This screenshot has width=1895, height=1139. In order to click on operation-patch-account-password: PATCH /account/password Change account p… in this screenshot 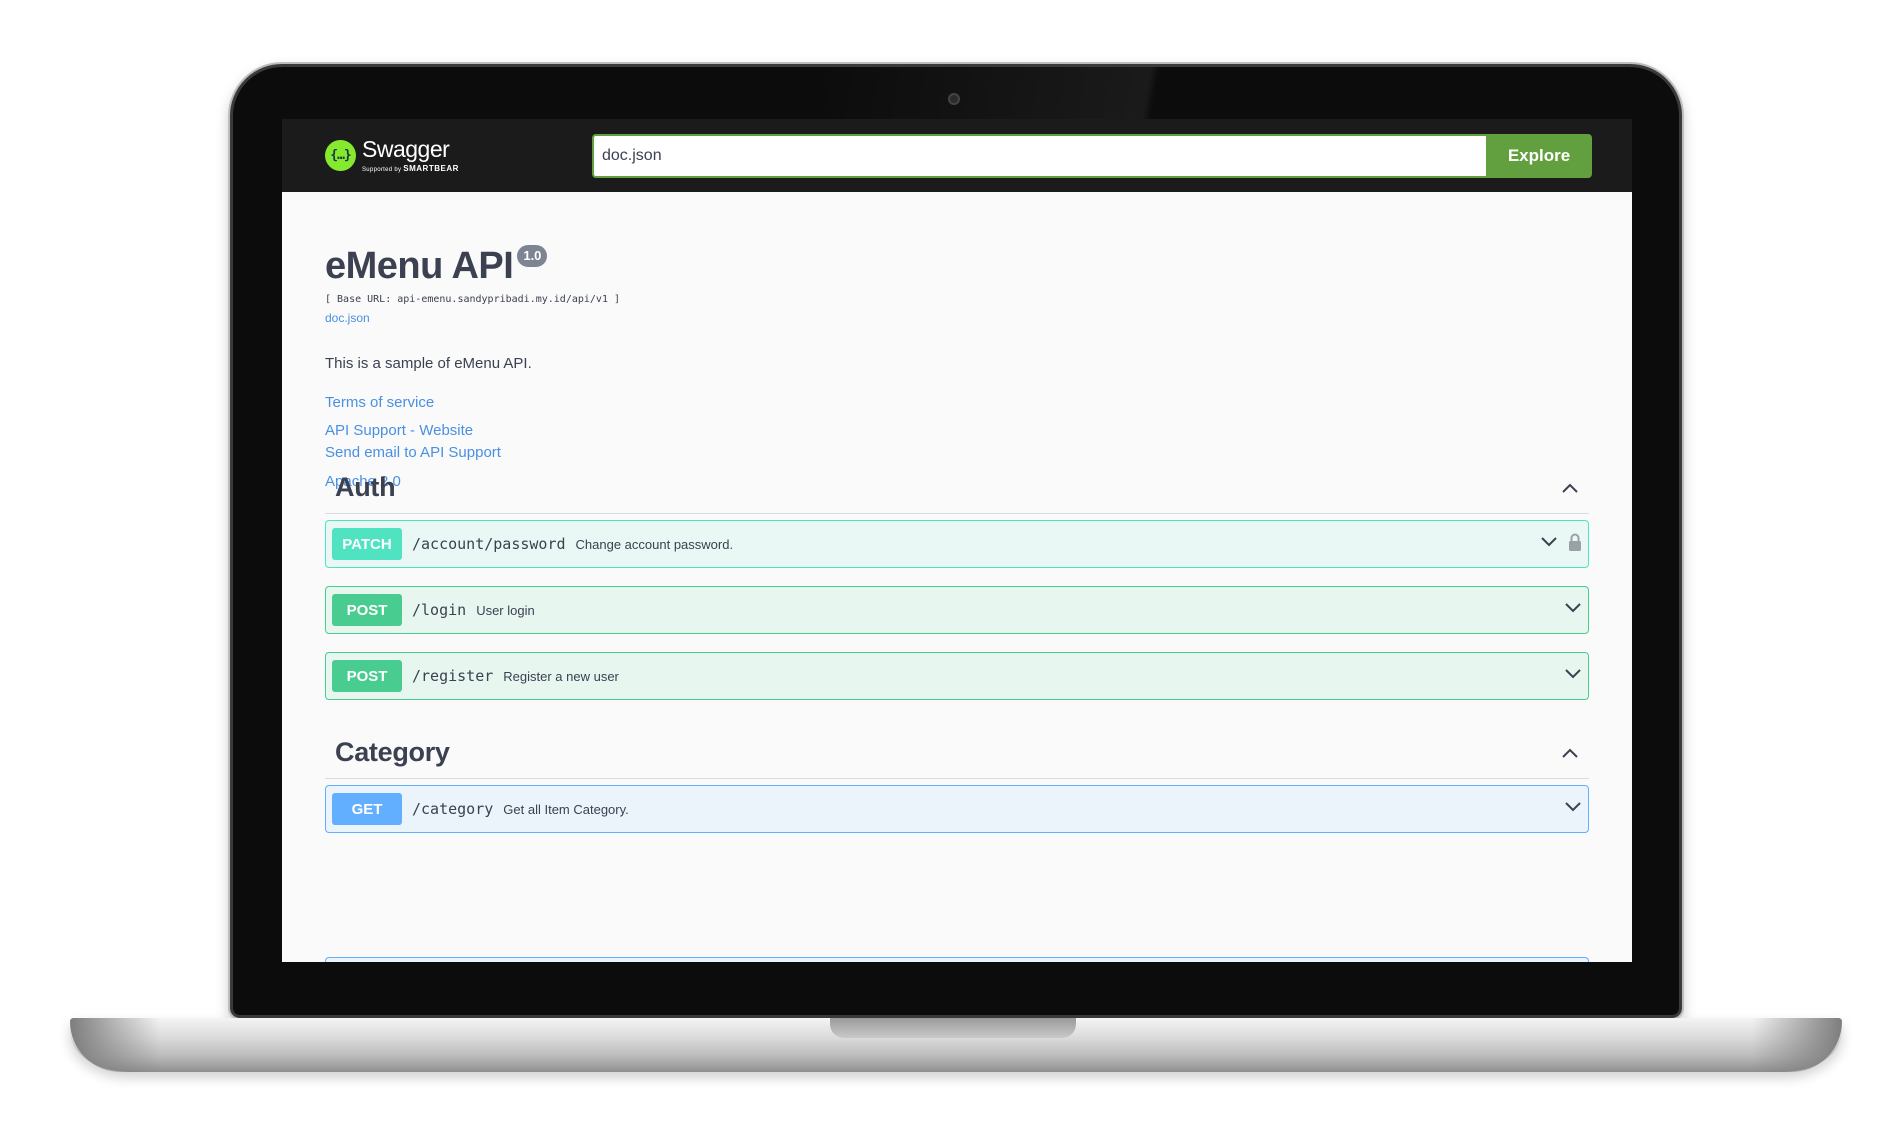, I will do `click(957, 544)`.